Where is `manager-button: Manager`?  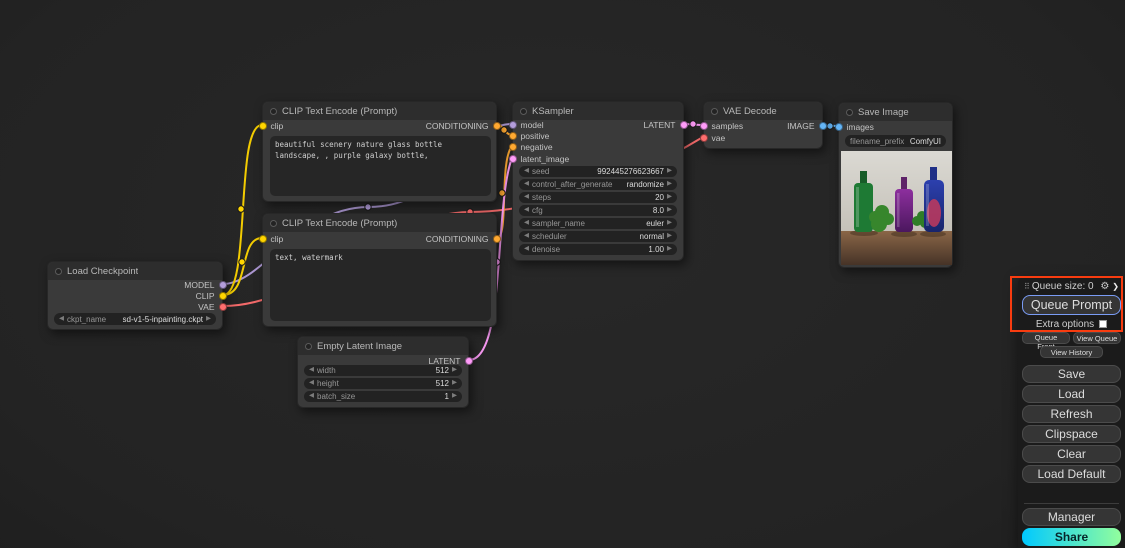 manager-button: Manager is located at coordinates (1071, 517).